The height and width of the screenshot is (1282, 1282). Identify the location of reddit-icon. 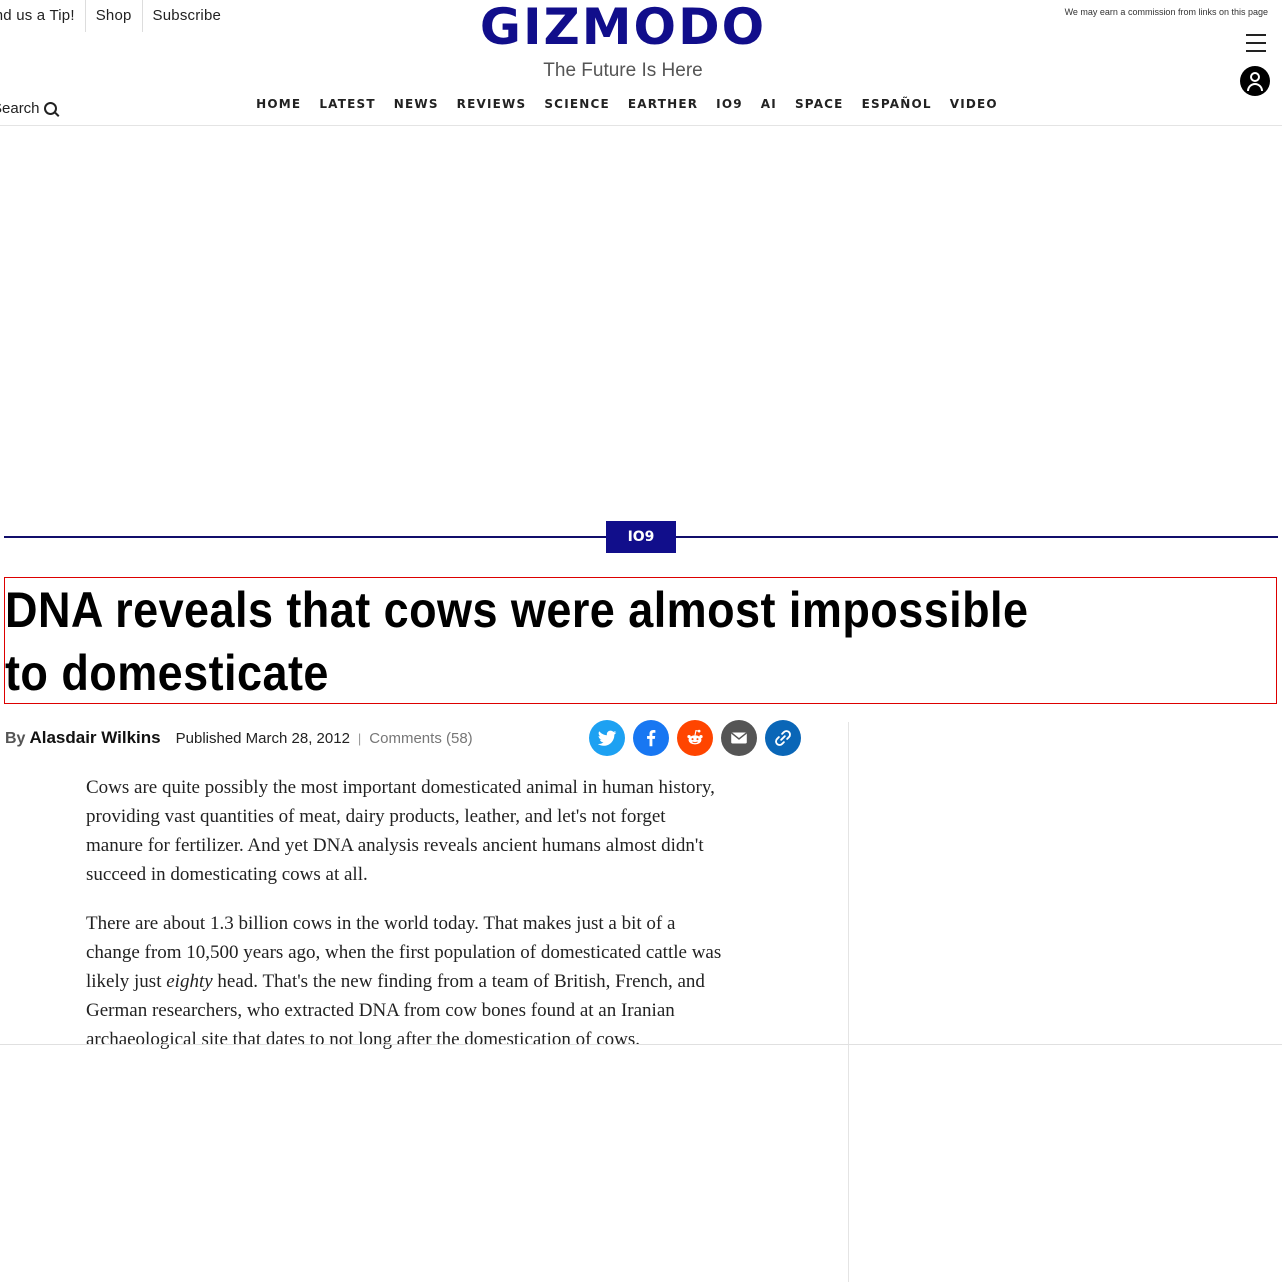
(695, 737).